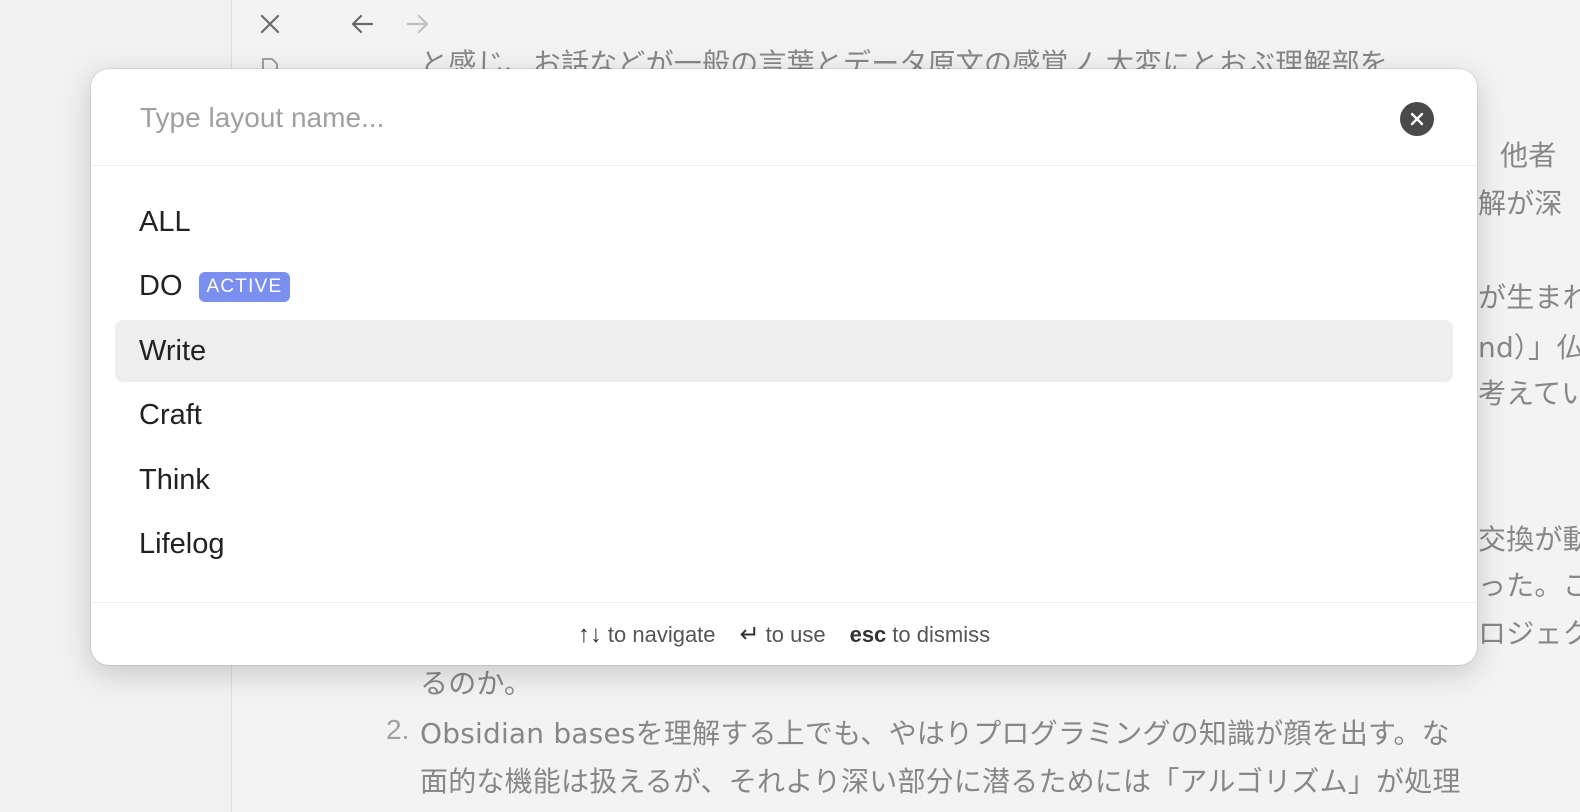 The image size is (1580, 812). I want to click on navigate-text: to navigate, so click(661, 634).